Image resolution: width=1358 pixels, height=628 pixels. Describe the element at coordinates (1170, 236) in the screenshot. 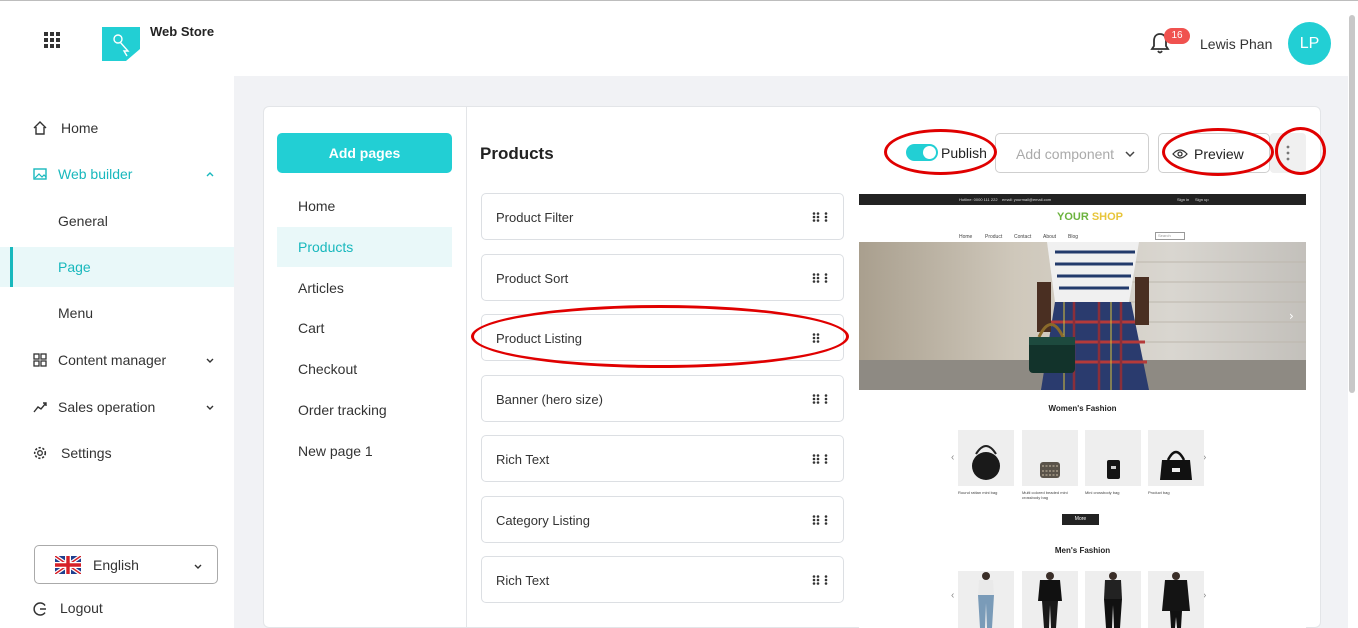

I see `preview-search: Search` at that location.